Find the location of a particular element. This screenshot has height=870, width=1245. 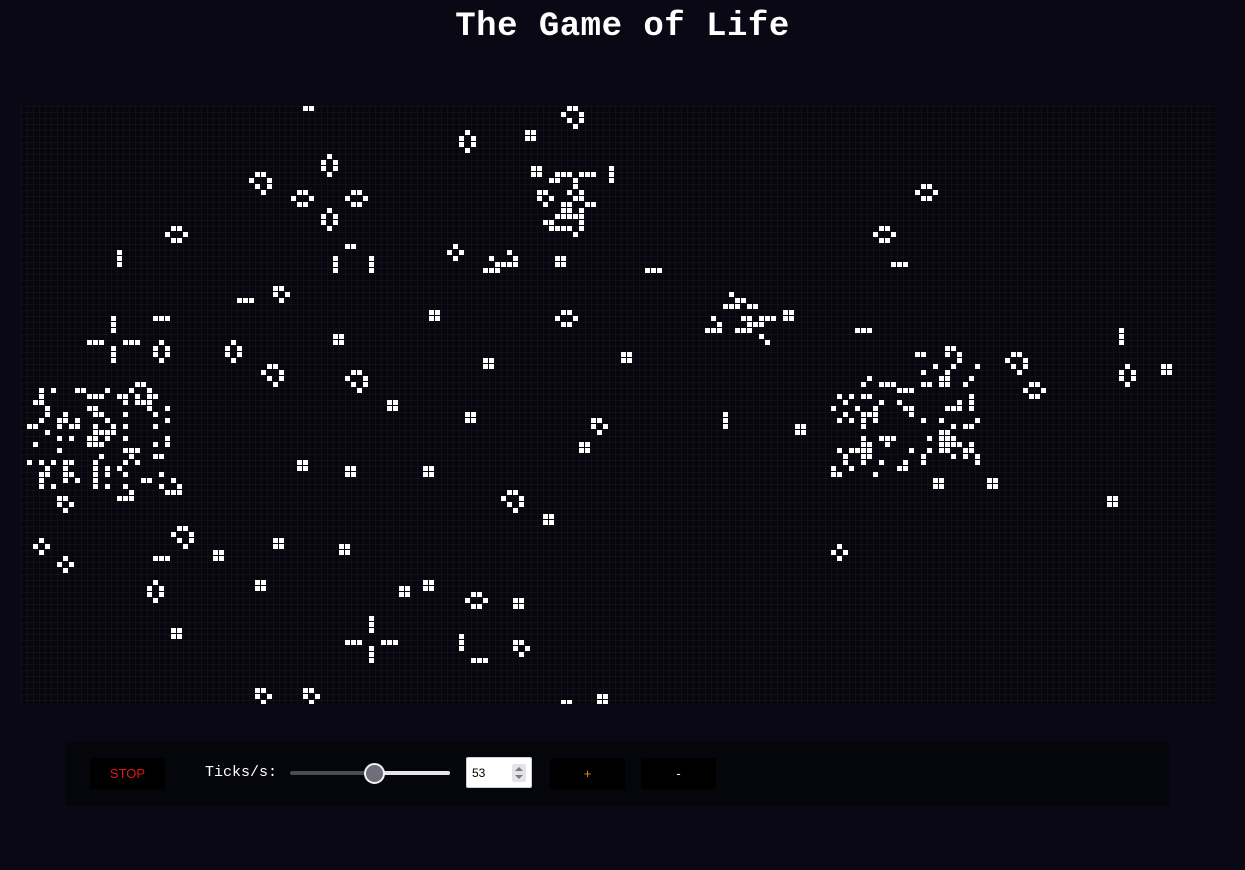

ticks-input: 53 is located at coordinates (499, 772).